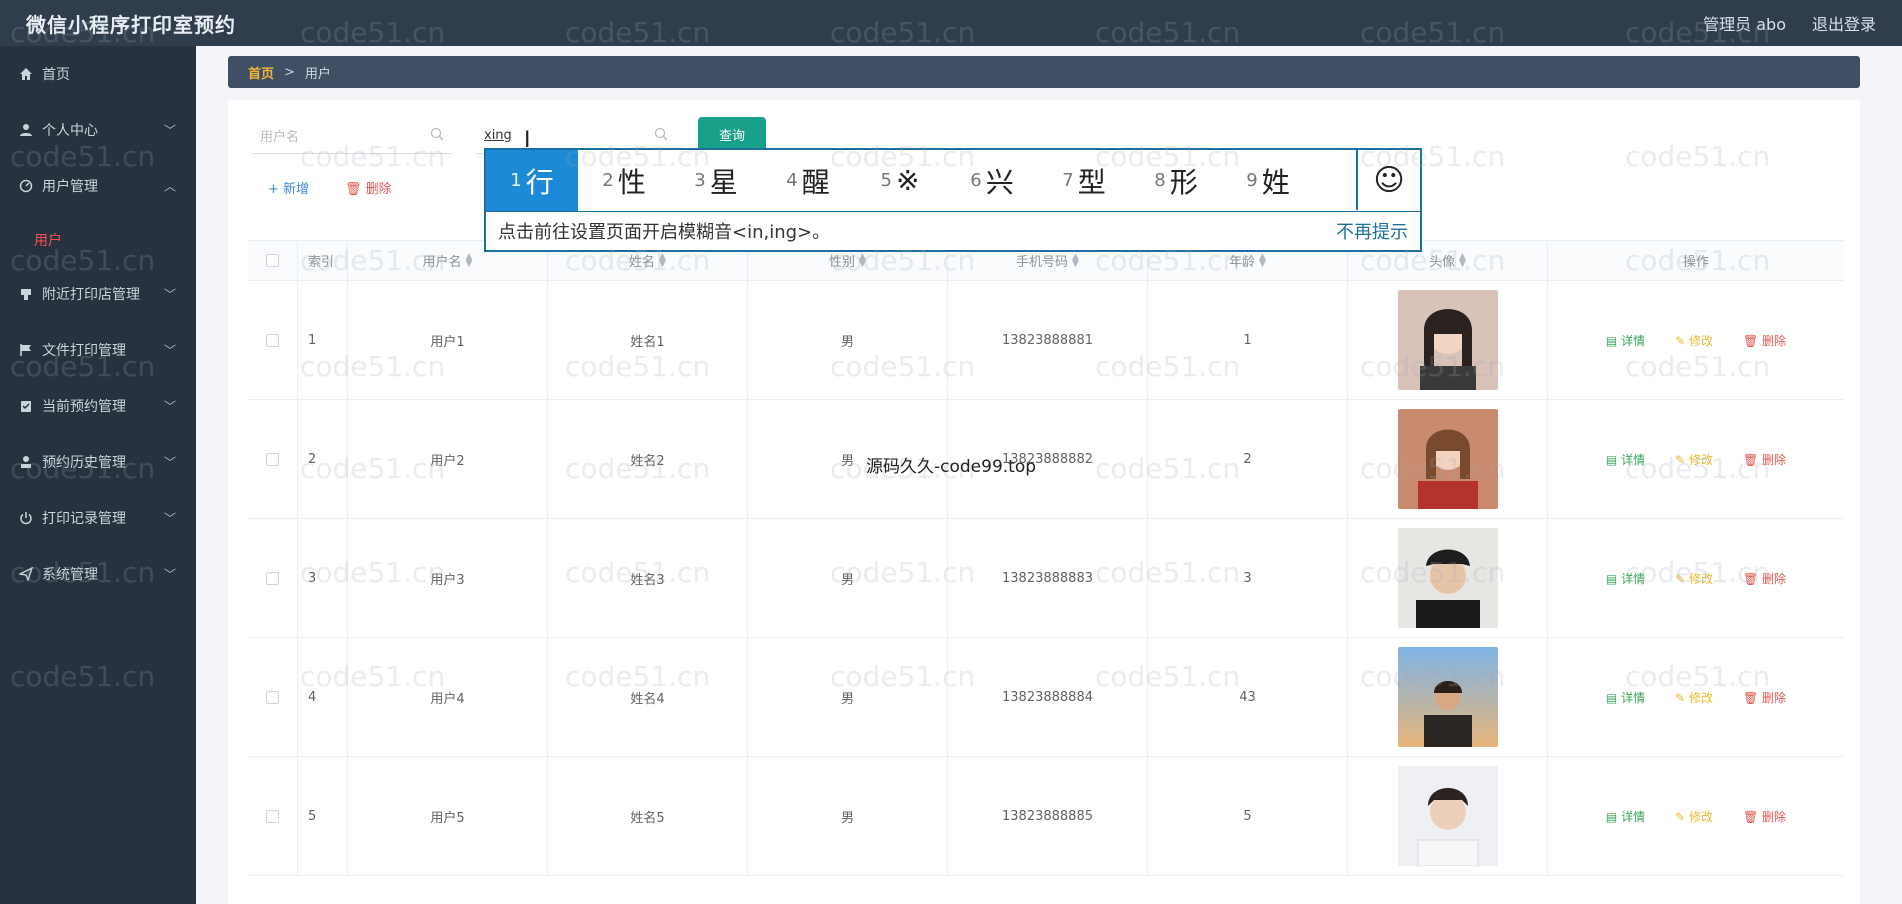  I want to click on sidebar-item-printshops: 附近打印店管理 ﹀, so click(98, 294).